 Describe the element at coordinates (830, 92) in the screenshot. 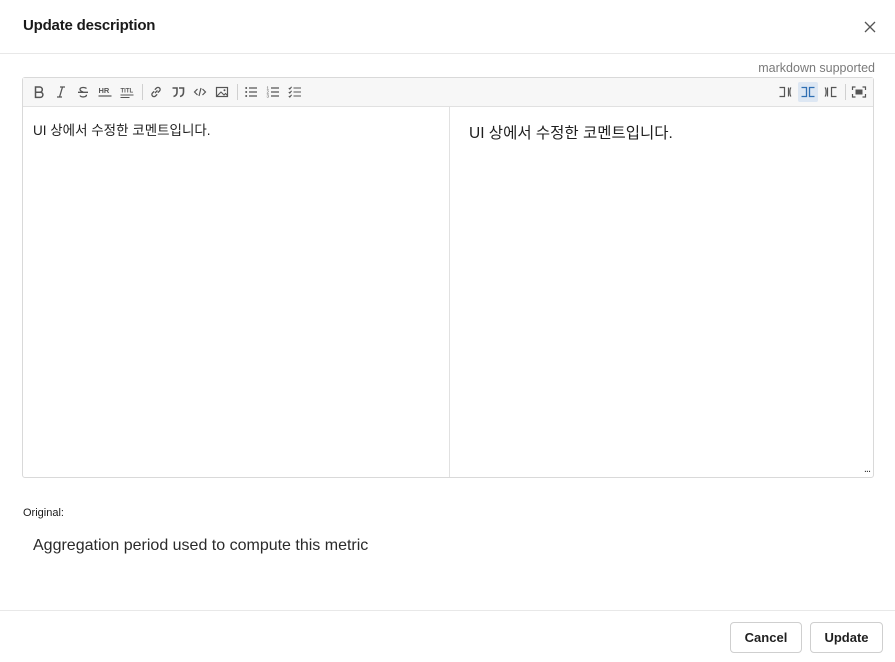

I see `preview-only-icon` at that location.